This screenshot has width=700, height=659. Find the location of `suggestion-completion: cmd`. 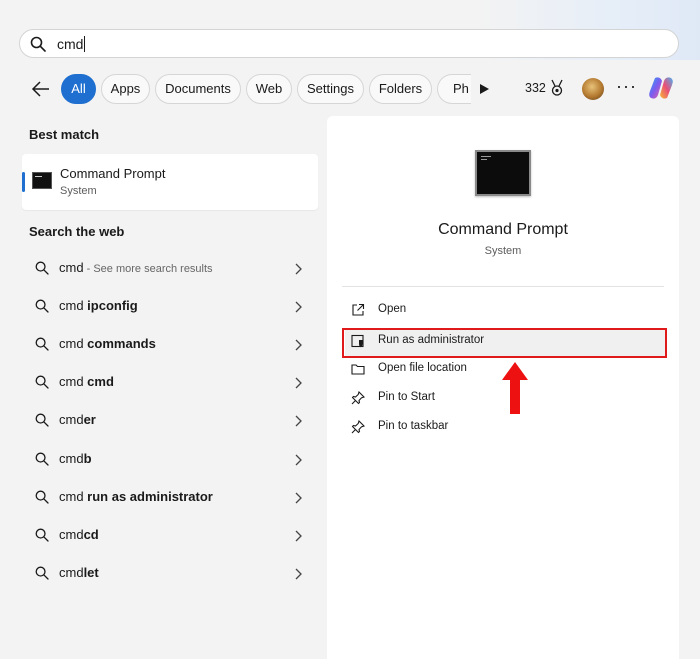

suggestion-completion: cmd is located at coordinates (100, 381).